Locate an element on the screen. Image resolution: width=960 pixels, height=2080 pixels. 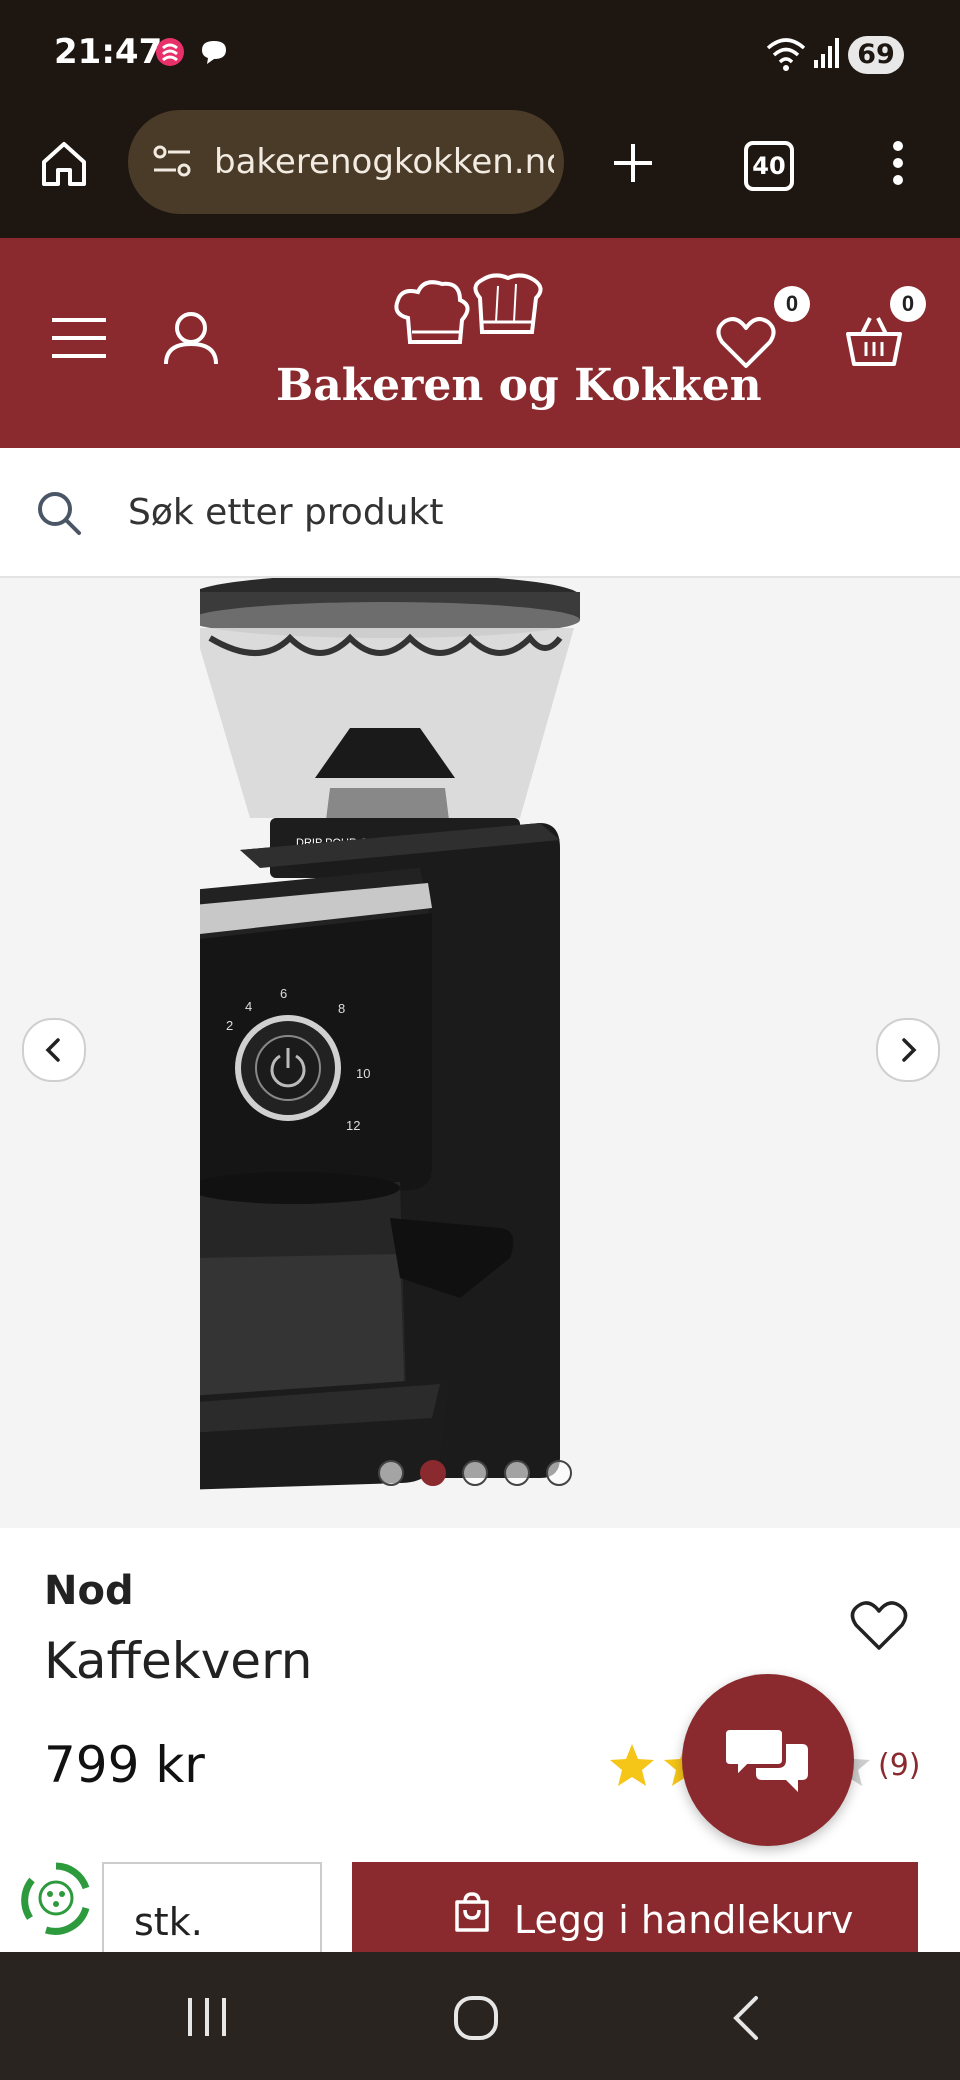
add-to-cart-button: Legg i handlekurv is located at coordinates (635, 1912).